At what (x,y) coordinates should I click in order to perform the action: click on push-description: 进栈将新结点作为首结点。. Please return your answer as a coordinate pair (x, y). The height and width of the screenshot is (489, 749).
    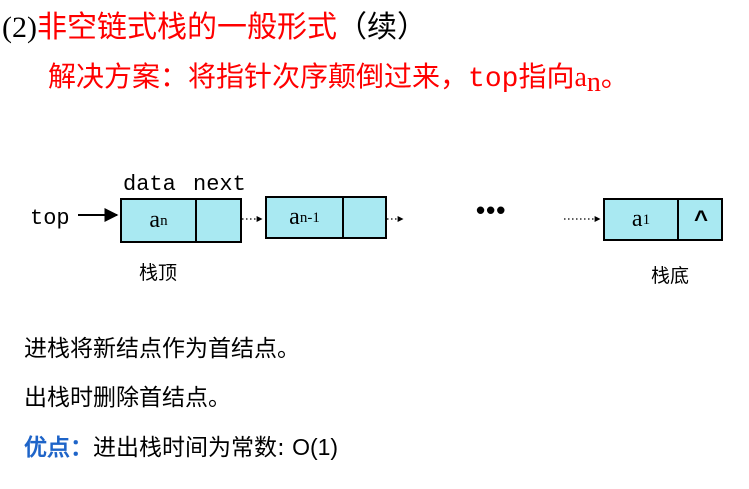
    Looking at the image, I should click on (162, 349).